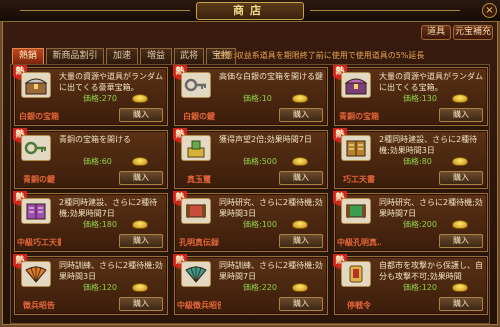 The width and height of the screenshot is (500, 327). Describe the element at coordinates (39, 179) in the screenshot. I see `item-name: 青銅の鍵` at that location.